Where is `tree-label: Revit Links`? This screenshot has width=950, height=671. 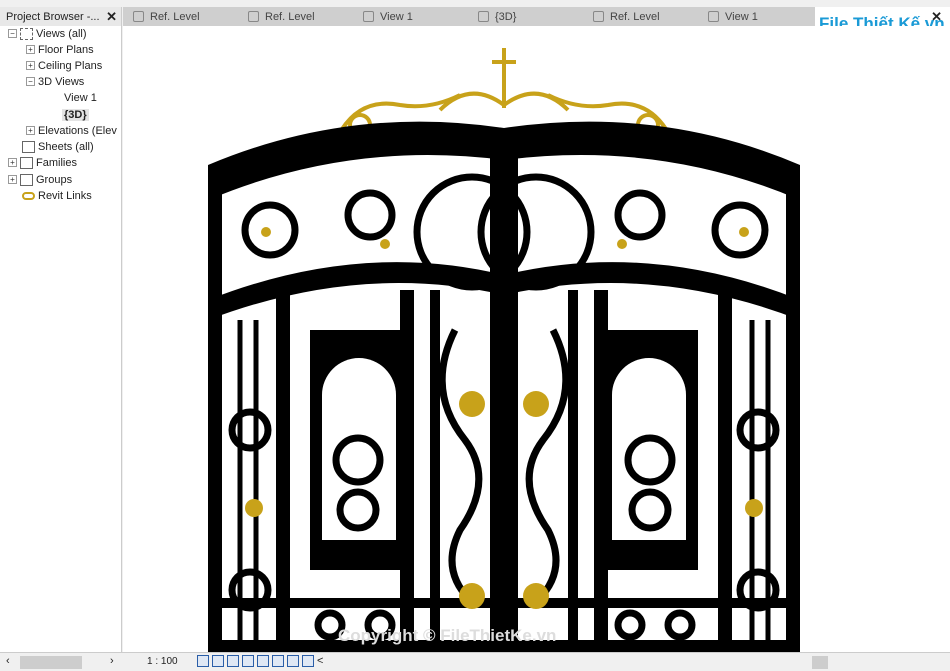 tree-label: Revit Links is located at coordinates (65, 195).